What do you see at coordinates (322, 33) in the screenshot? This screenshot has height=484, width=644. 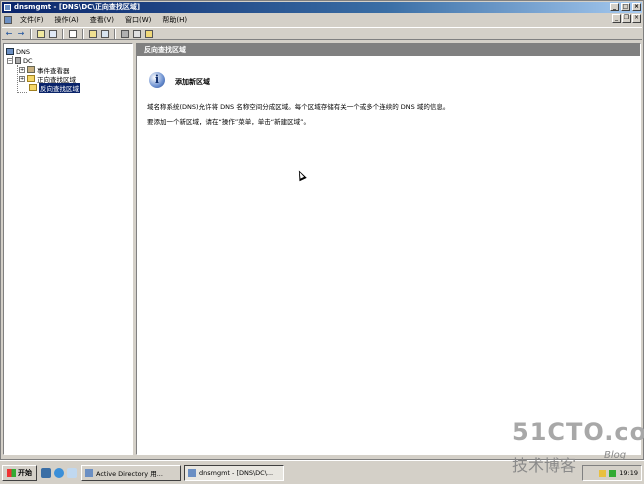 I see `toolbar: ← →` at bounding box center [322, 33].